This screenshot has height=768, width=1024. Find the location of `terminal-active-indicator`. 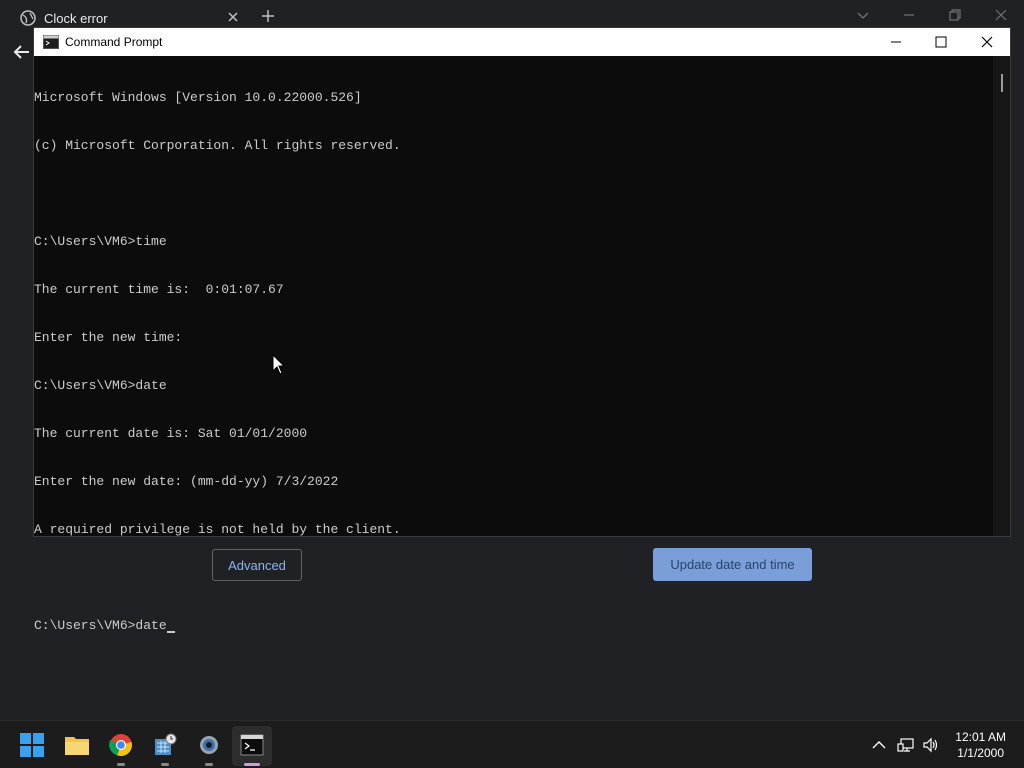

terminal-active-indicator is located at coordinates (252, 764).